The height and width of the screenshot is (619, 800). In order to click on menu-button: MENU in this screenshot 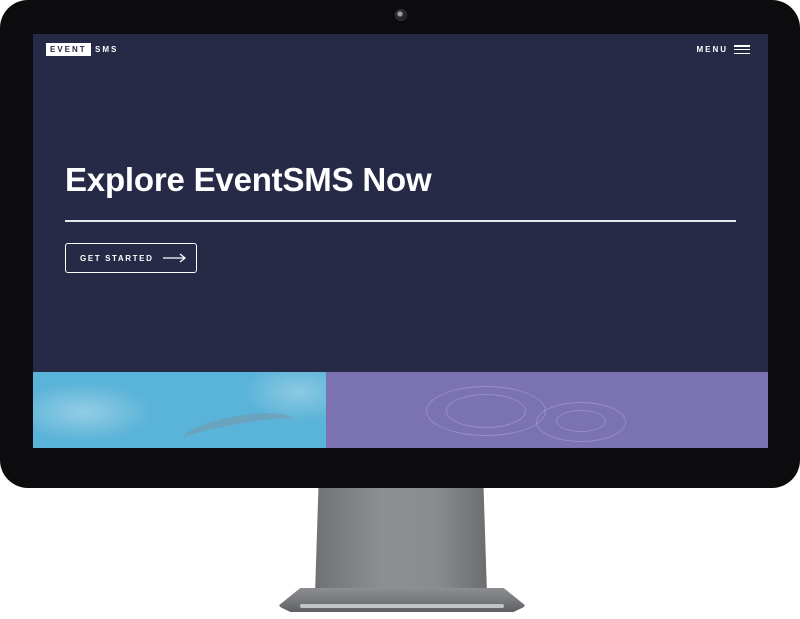, I will do `click(723, 49)`.